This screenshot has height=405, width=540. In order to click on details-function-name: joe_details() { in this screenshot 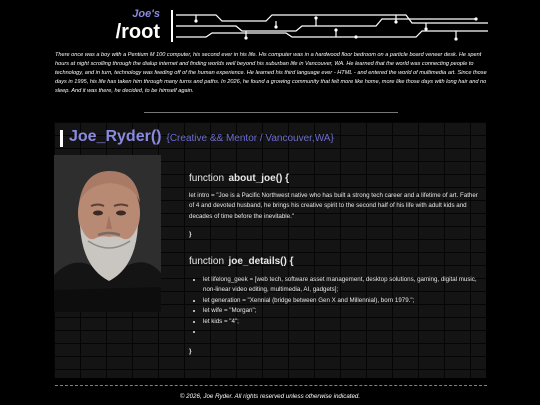, I will do `click(261, 261)`.